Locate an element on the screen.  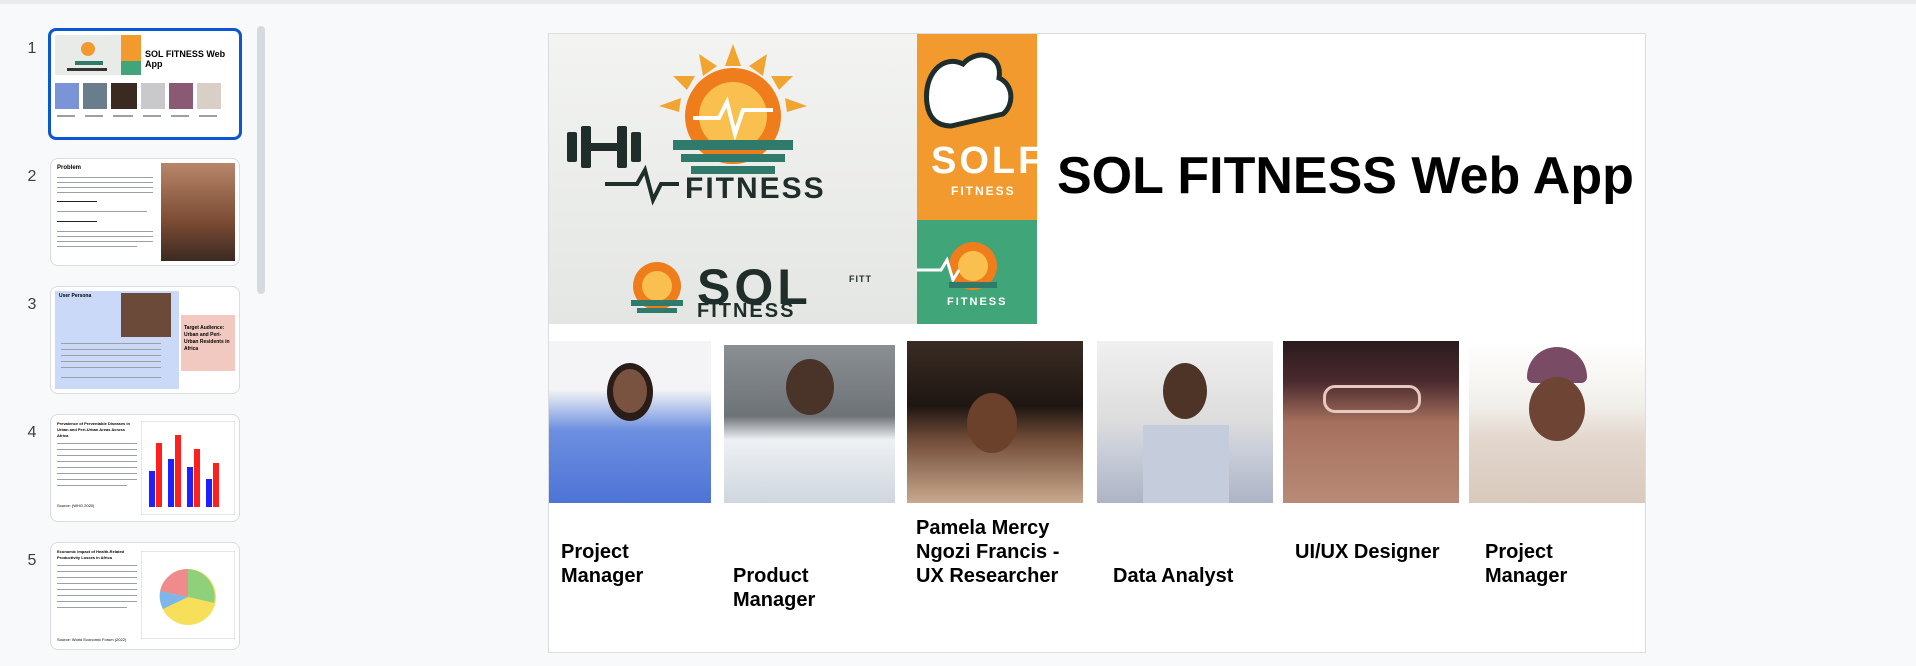
team-member-role: Data Analyst is located at coordinates (1173, 576).